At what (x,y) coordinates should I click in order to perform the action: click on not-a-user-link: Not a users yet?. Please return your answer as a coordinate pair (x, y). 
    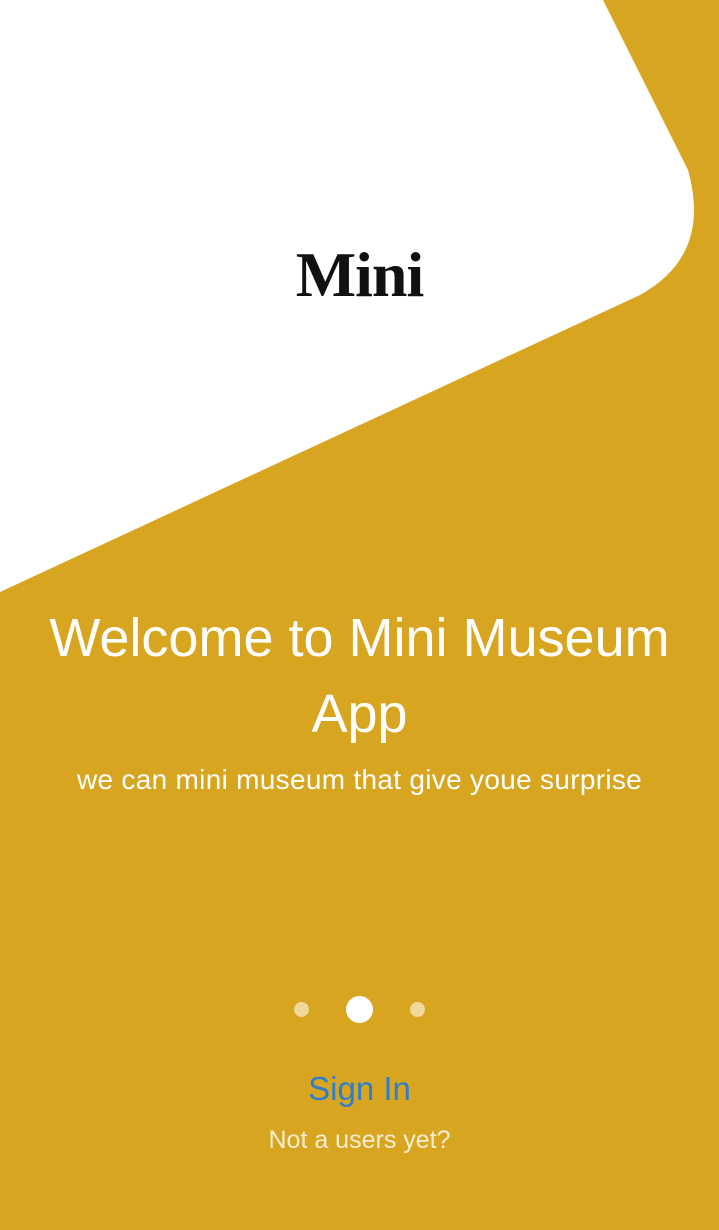
    Looking at the image, I should click on (359, 1140).